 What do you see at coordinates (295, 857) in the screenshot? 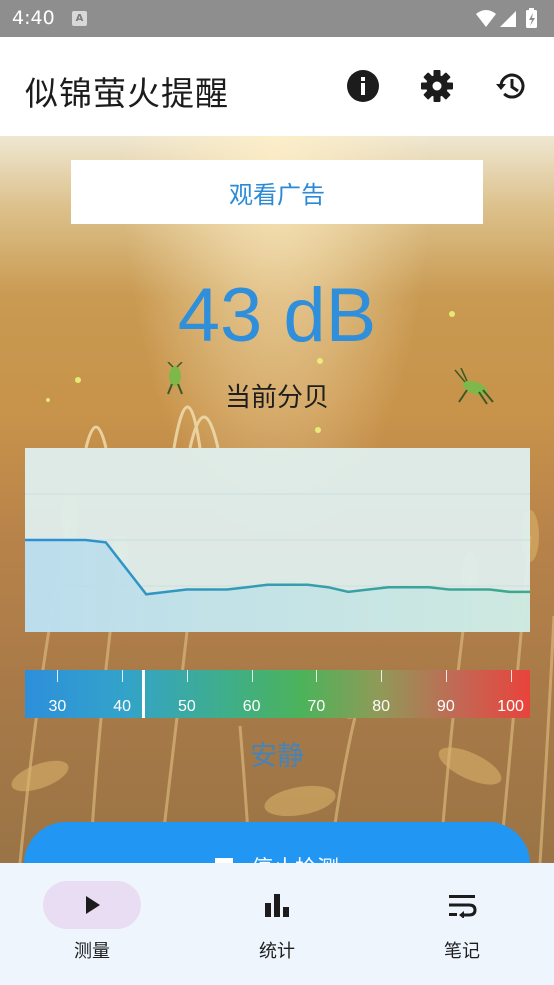
I see `stop-button-label: 停止检测` at bounding box center [295, 857].